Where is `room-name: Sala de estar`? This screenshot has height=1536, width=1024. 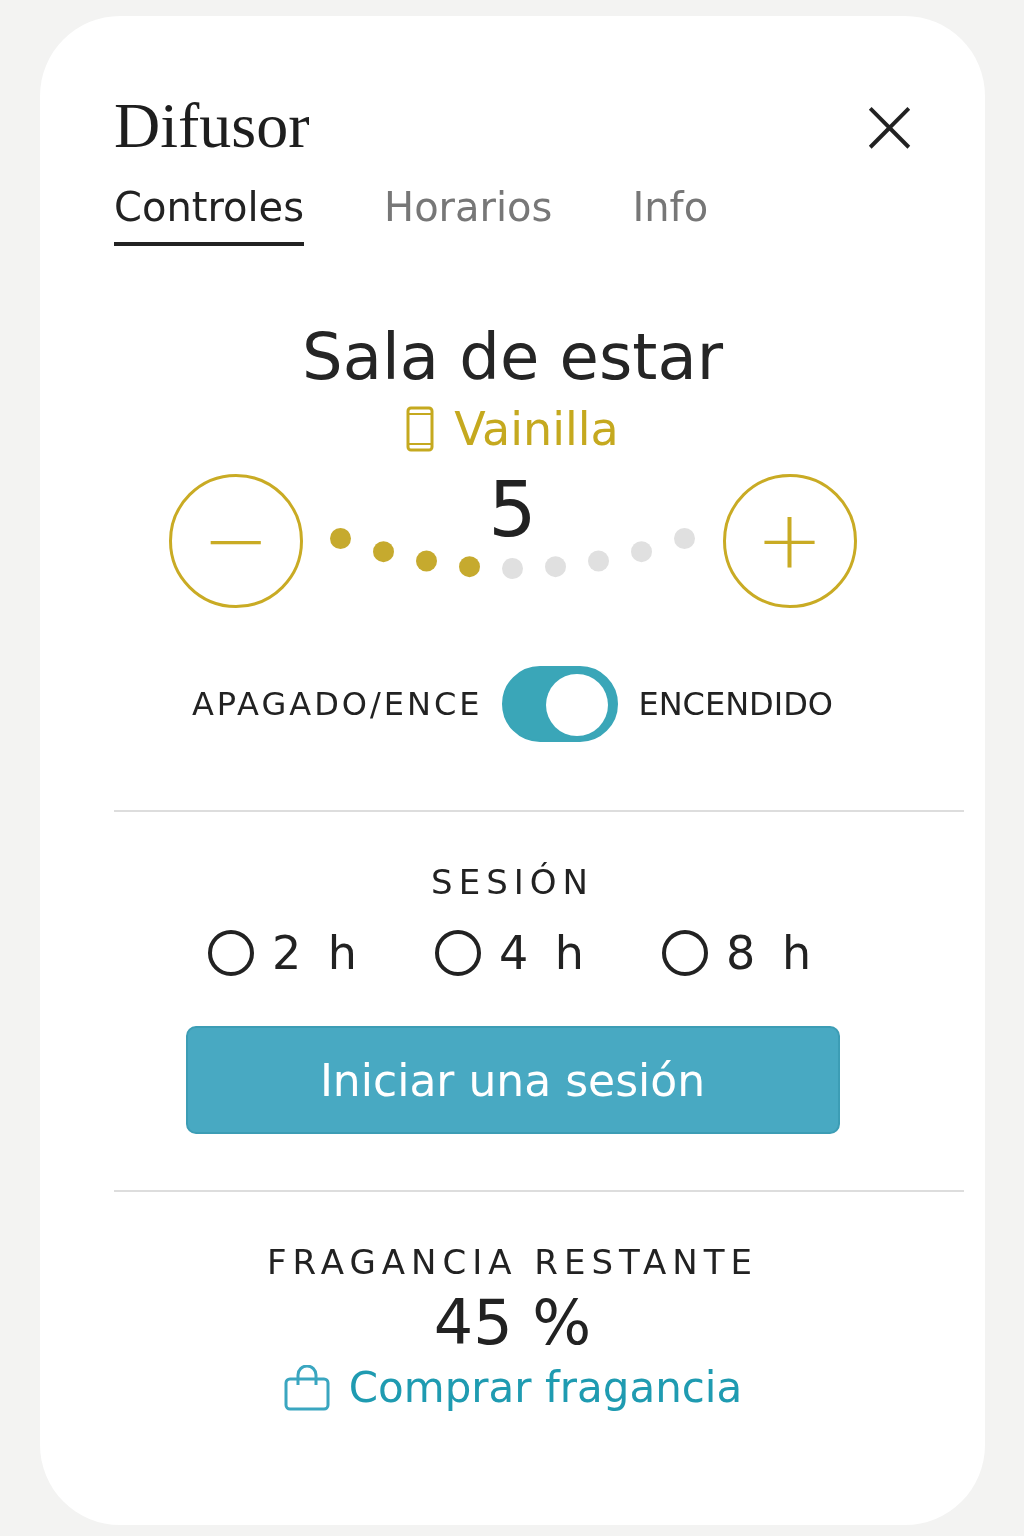
room-name: Sala de estar is located at coordinates (512, 357).